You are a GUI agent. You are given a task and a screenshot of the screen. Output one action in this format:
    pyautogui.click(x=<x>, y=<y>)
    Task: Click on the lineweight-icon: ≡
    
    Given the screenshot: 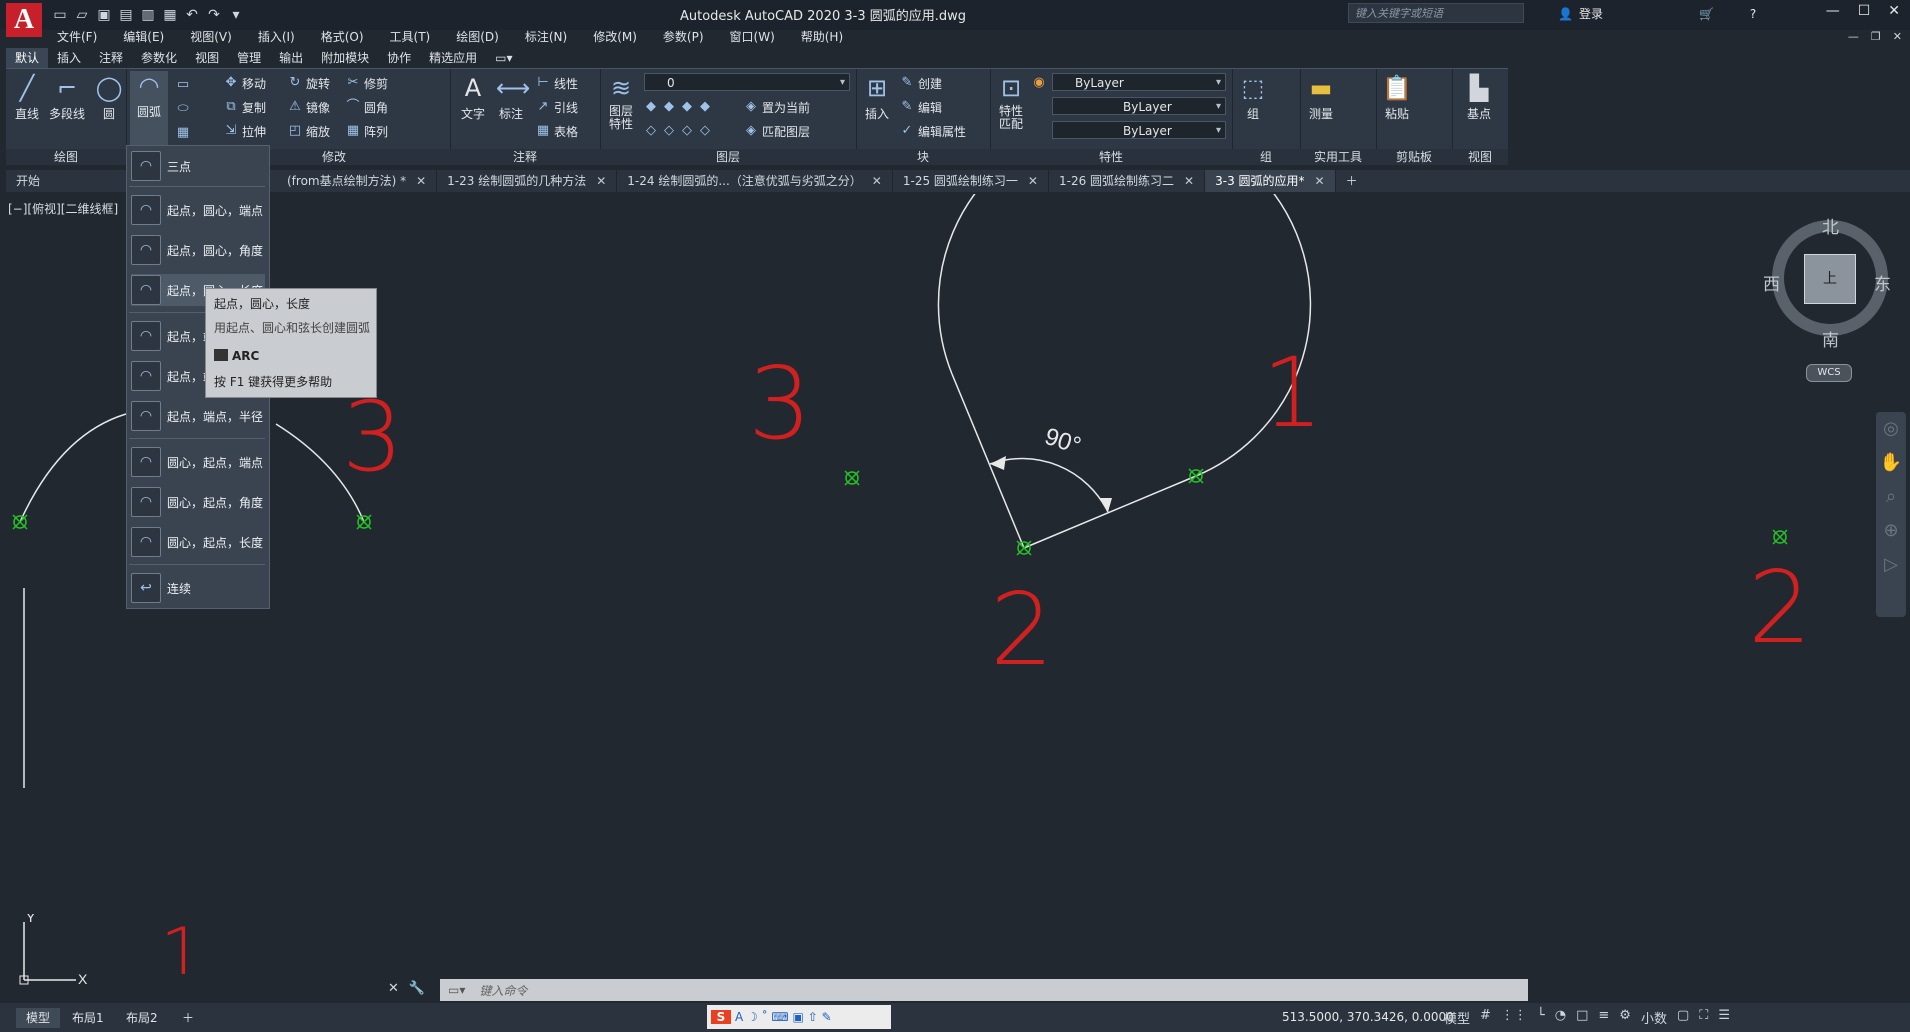 What is the action you would take?
    pyautogui.click(x=1603, y=1017)
    